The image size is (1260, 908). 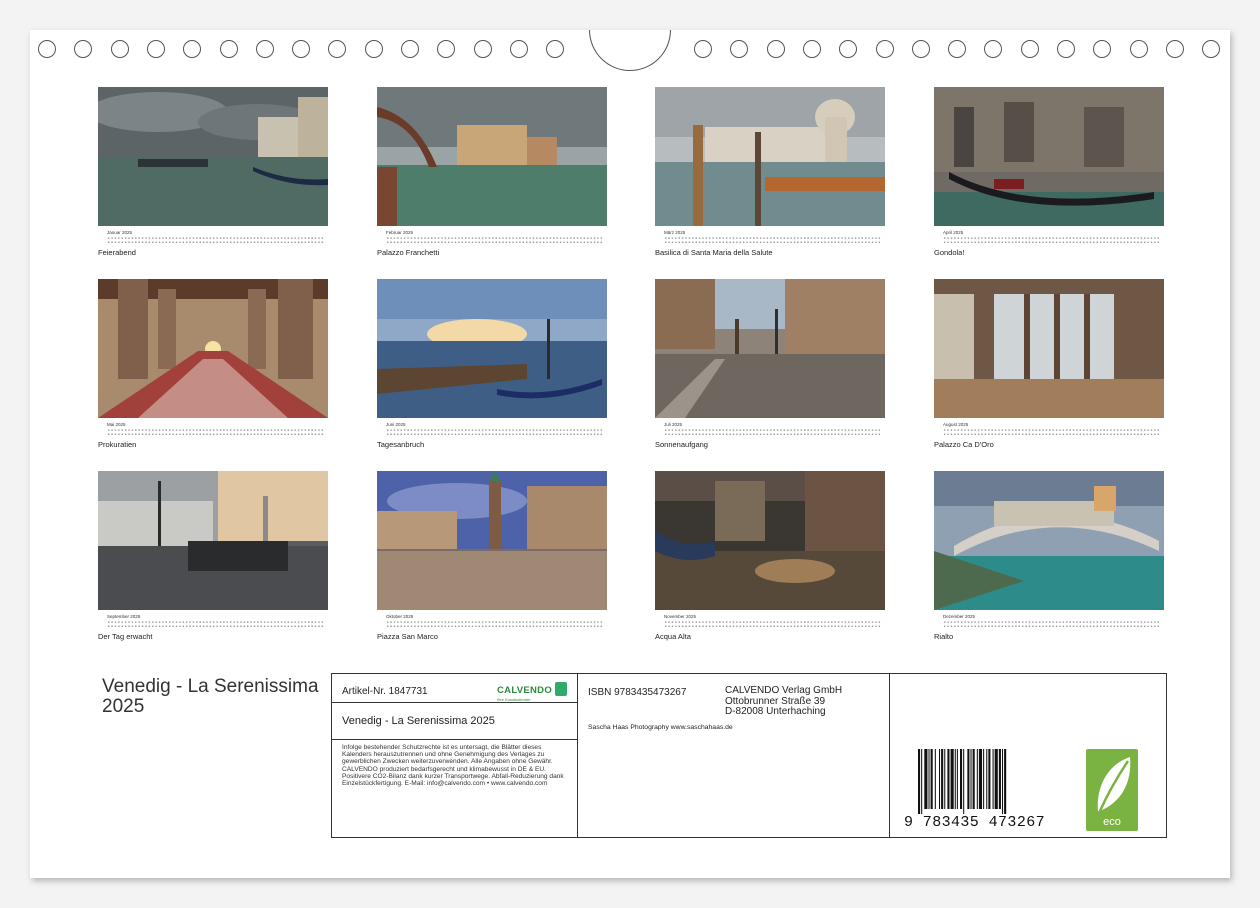 What do you see at coordinates (673, 424) in the screenshot?
I see `month-name: Juli 2025` at bounding box center [673, 424].